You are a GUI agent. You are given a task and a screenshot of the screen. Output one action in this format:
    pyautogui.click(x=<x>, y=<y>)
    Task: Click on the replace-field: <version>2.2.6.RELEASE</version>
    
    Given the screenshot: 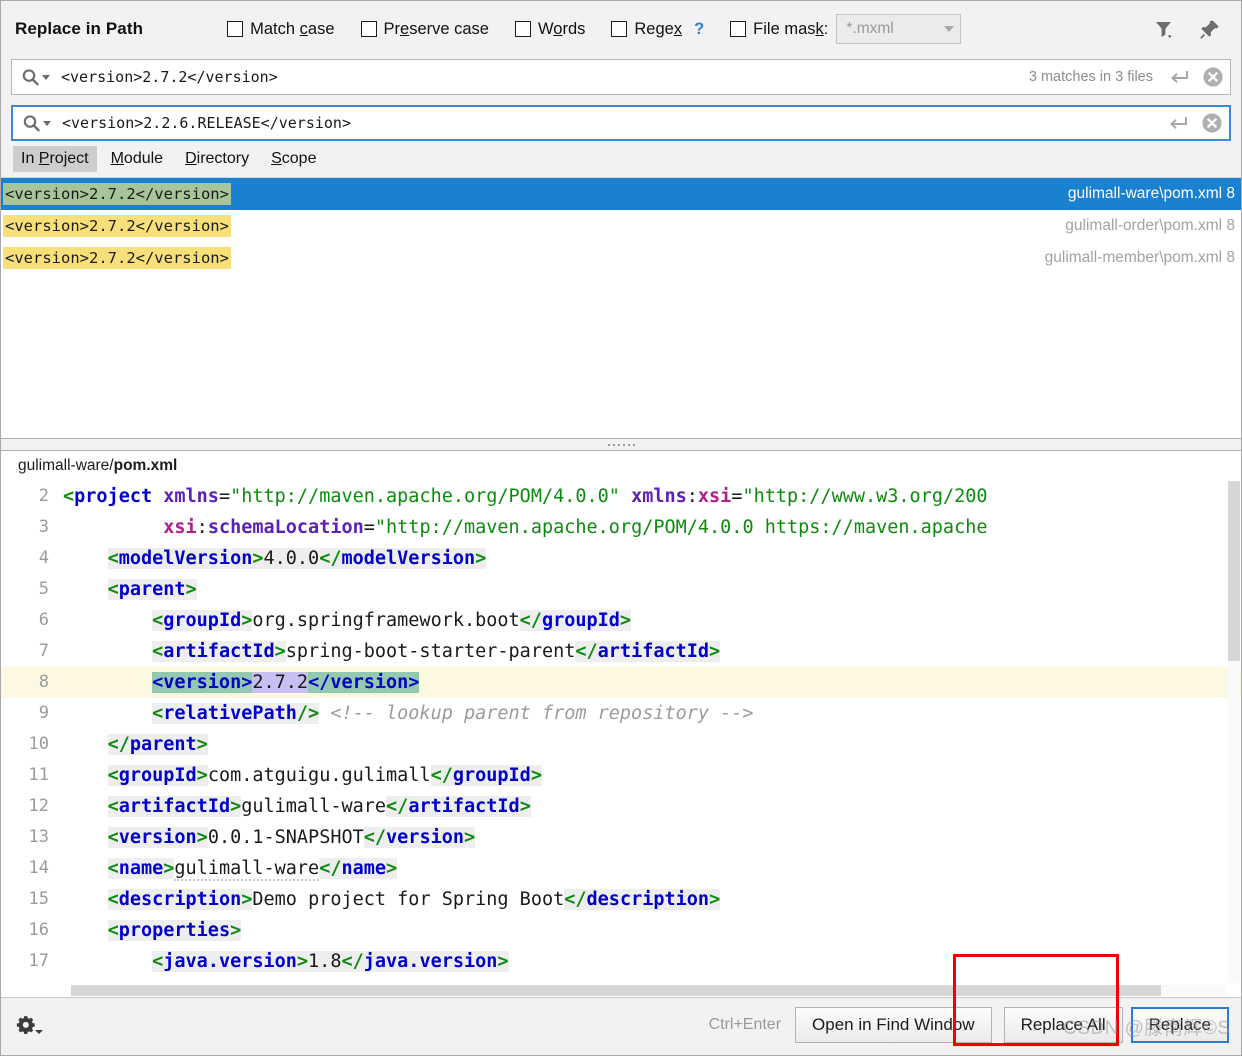 What is the action you would take?
    pyautogui.click(x=621, y=123)
    